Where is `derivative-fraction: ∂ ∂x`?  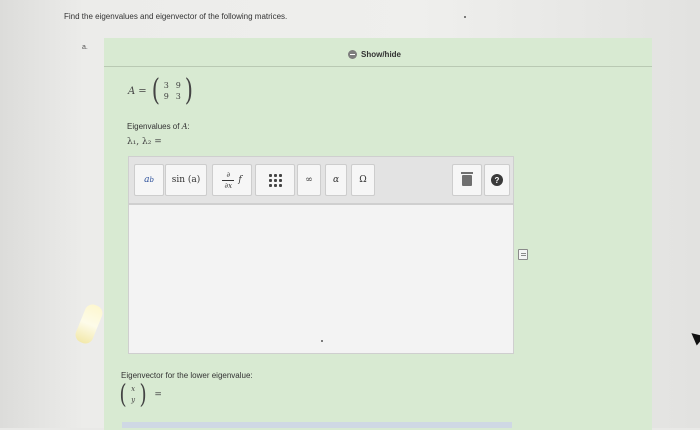 derivative-fraction: ∂ ∂x is located at coordinates (228, 180).